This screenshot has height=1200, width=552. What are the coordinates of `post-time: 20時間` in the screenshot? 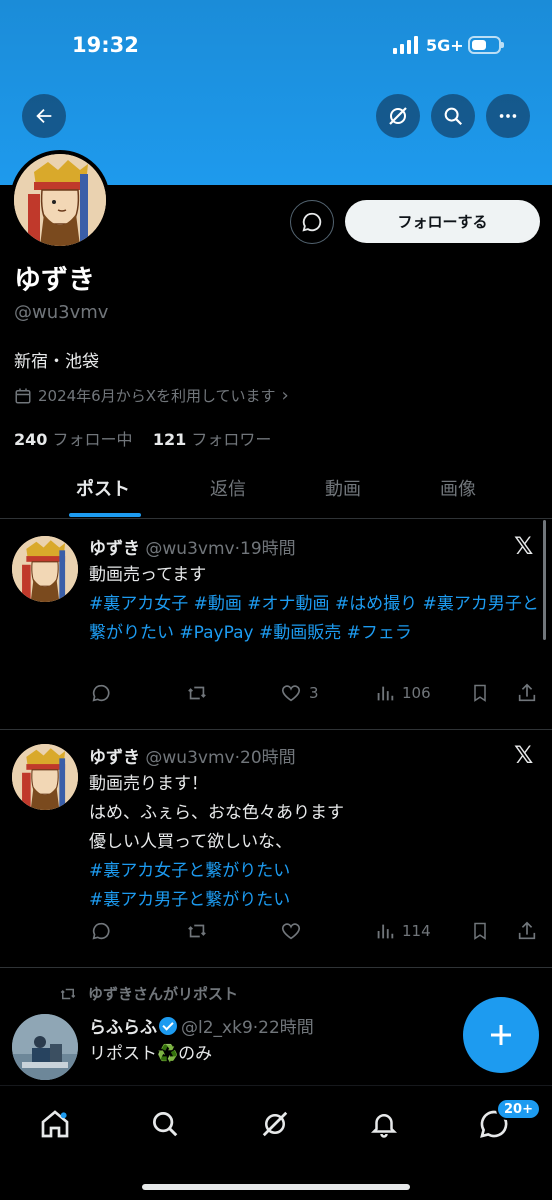 It's located at (268, 758).